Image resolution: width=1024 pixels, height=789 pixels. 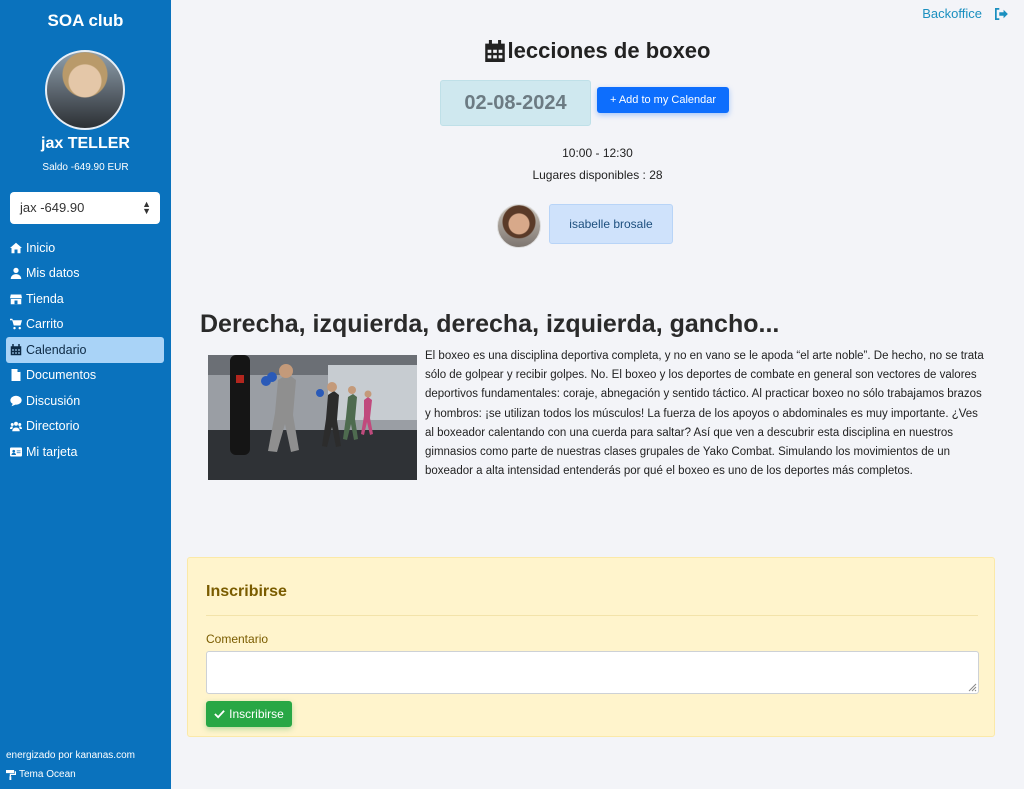 What do you see at coordinates (53, 273) in the screenshot?
I see `sidebar-item-label: Mis datos` at bounding box center [53, 273].